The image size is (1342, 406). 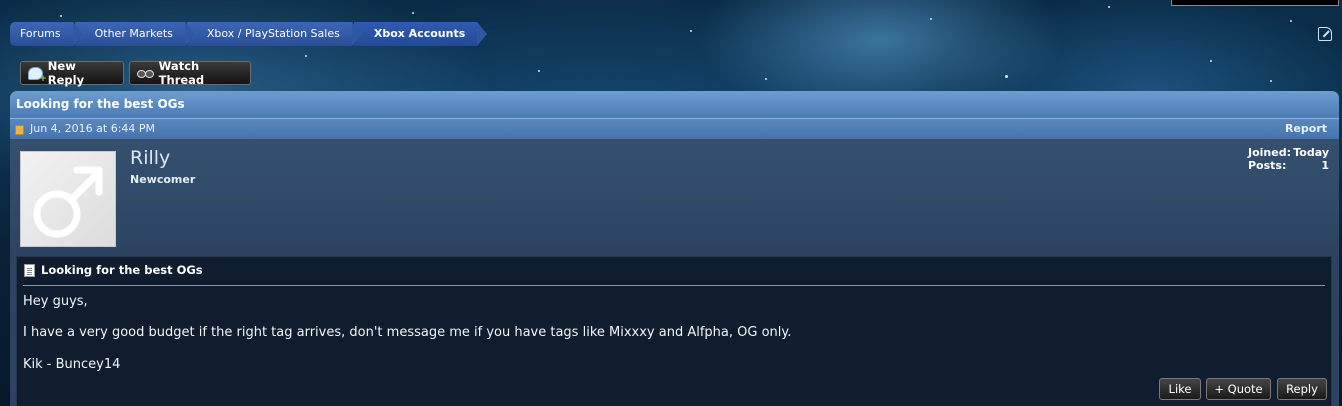 What do you see at coordinates (19, 130) in the screenshot?
I see `new-post-icon` at bounding box center [19, 130].